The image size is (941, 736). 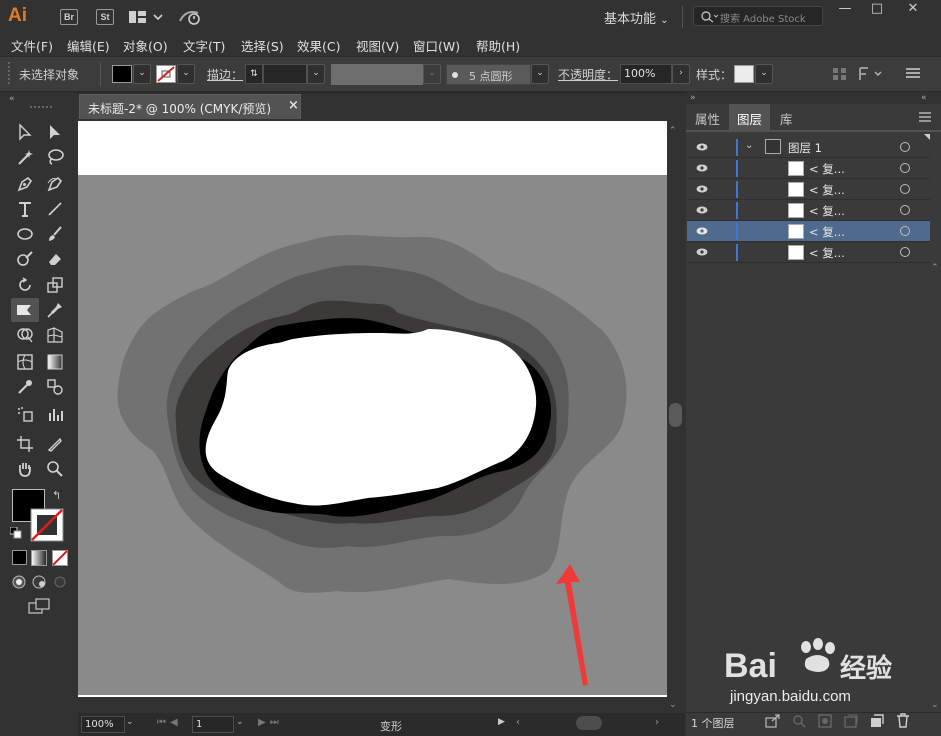 I want to click on scroll-up-icon: ⌃, so click(x=673, y=131).